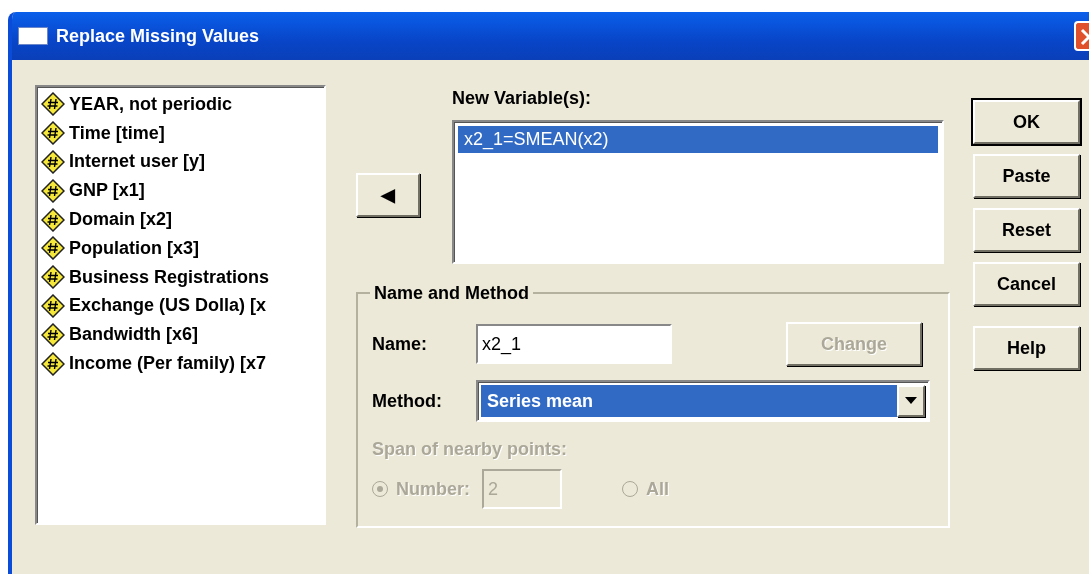 Image resolution: width=1089 pixels, height=574 pixels. What do you see at coordinates (698, 192) in the screenshot?
I see `new-variables-list: x2_1=SMEAN(x2)` at bounding box center [698, 192].